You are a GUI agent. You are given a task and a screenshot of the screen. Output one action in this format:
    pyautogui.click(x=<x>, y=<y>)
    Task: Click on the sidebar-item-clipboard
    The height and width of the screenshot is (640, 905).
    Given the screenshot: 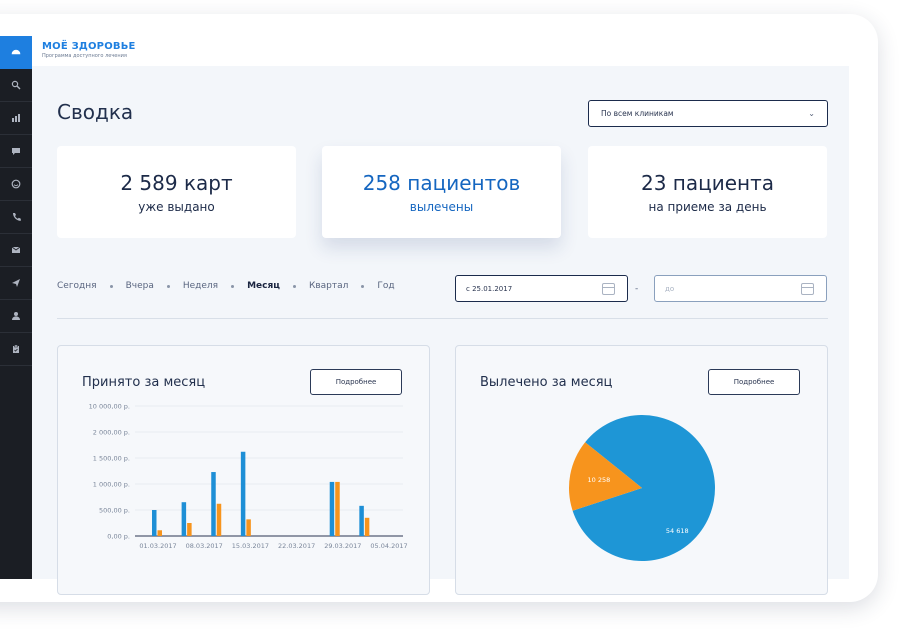 What is the action you would take?
    pyautogui.click(x=16, y=349)
    